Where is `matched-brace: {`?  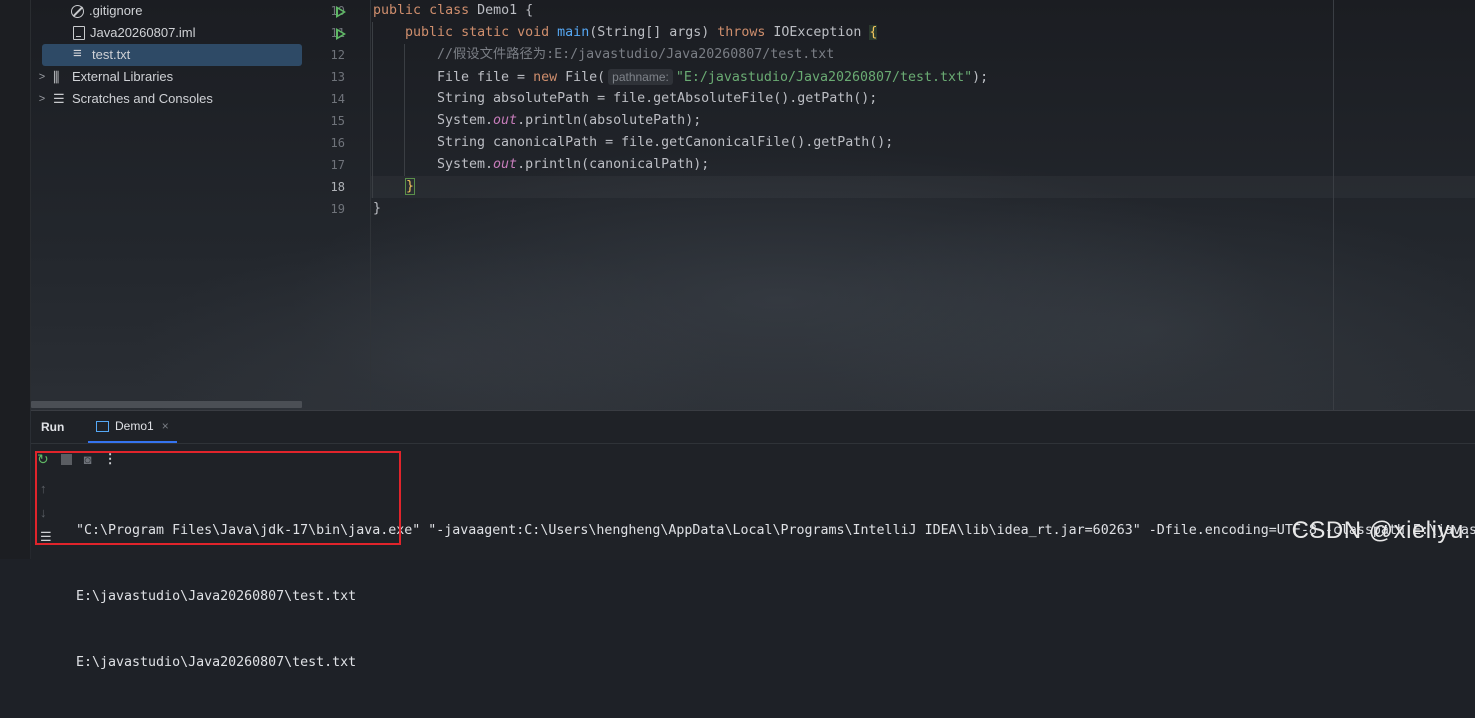
matched-brace: { is located at coordinates (873, 32).